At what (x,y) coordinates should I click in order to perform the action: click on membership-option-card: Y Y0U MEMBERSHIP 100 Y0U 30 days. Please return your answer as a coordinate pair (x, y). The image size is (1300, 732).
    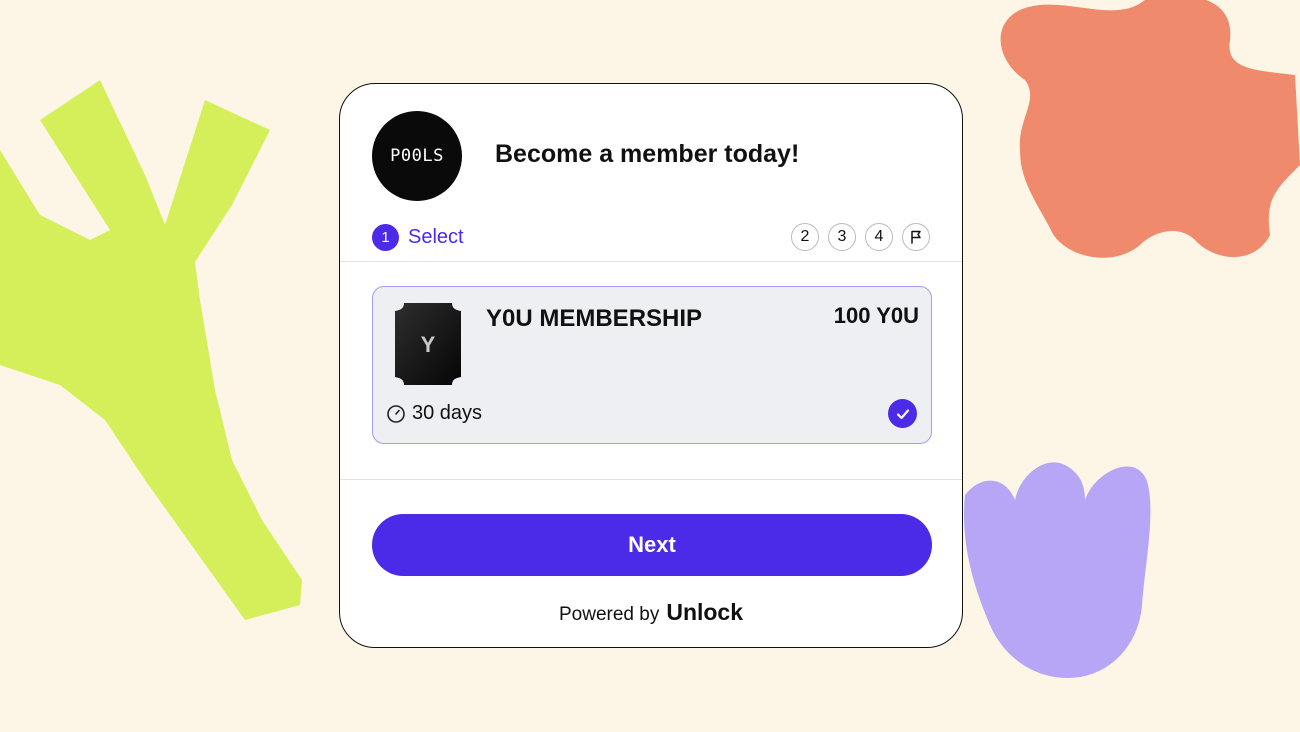
    Looking at the image, I should click on (652, 365).